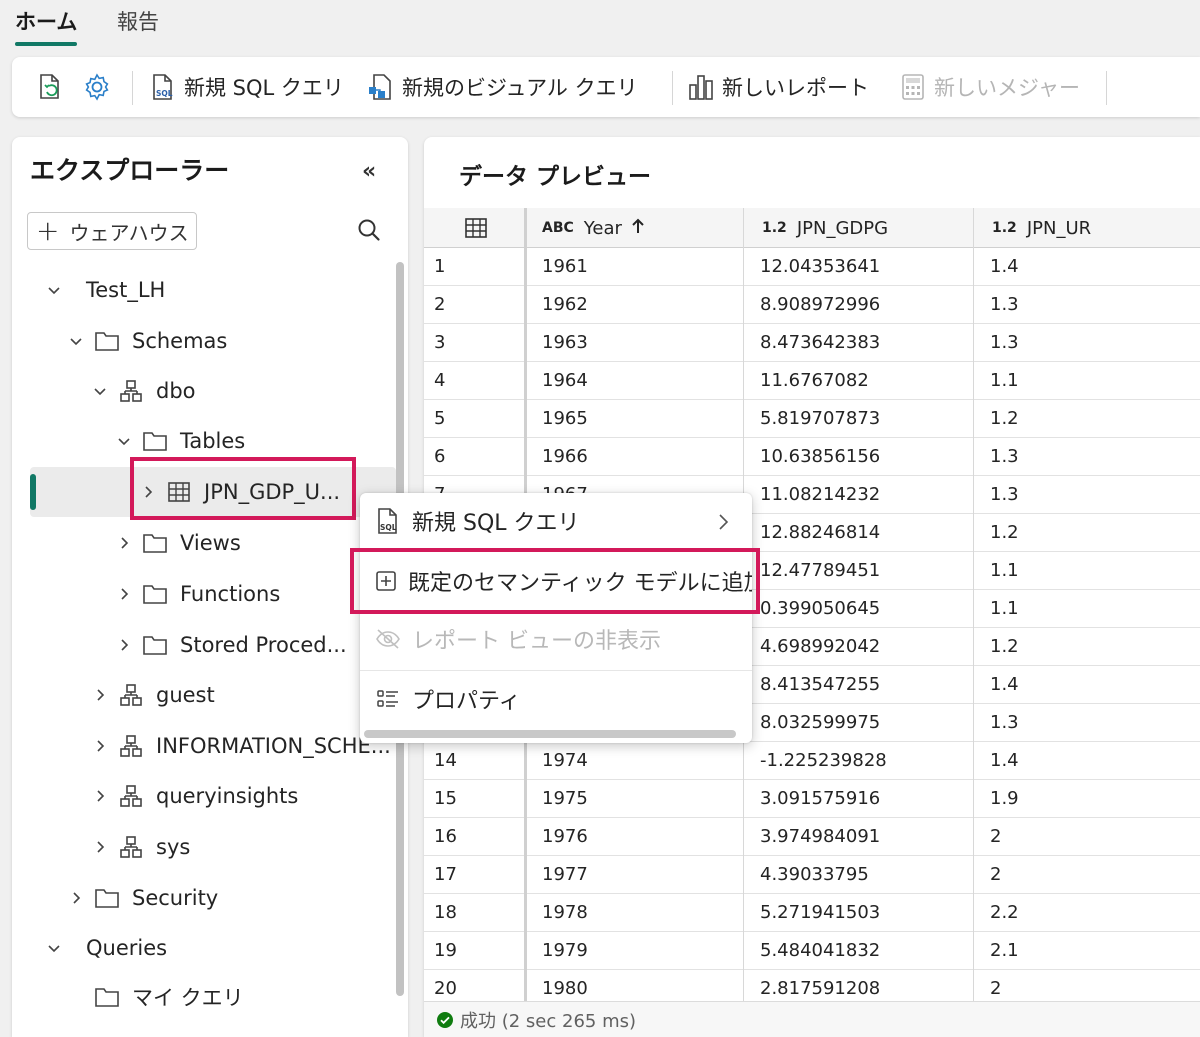 The width and height of the screenshot is (1200, 1037). I want to click on tree-item-functions: Functions, so click(198, 594).